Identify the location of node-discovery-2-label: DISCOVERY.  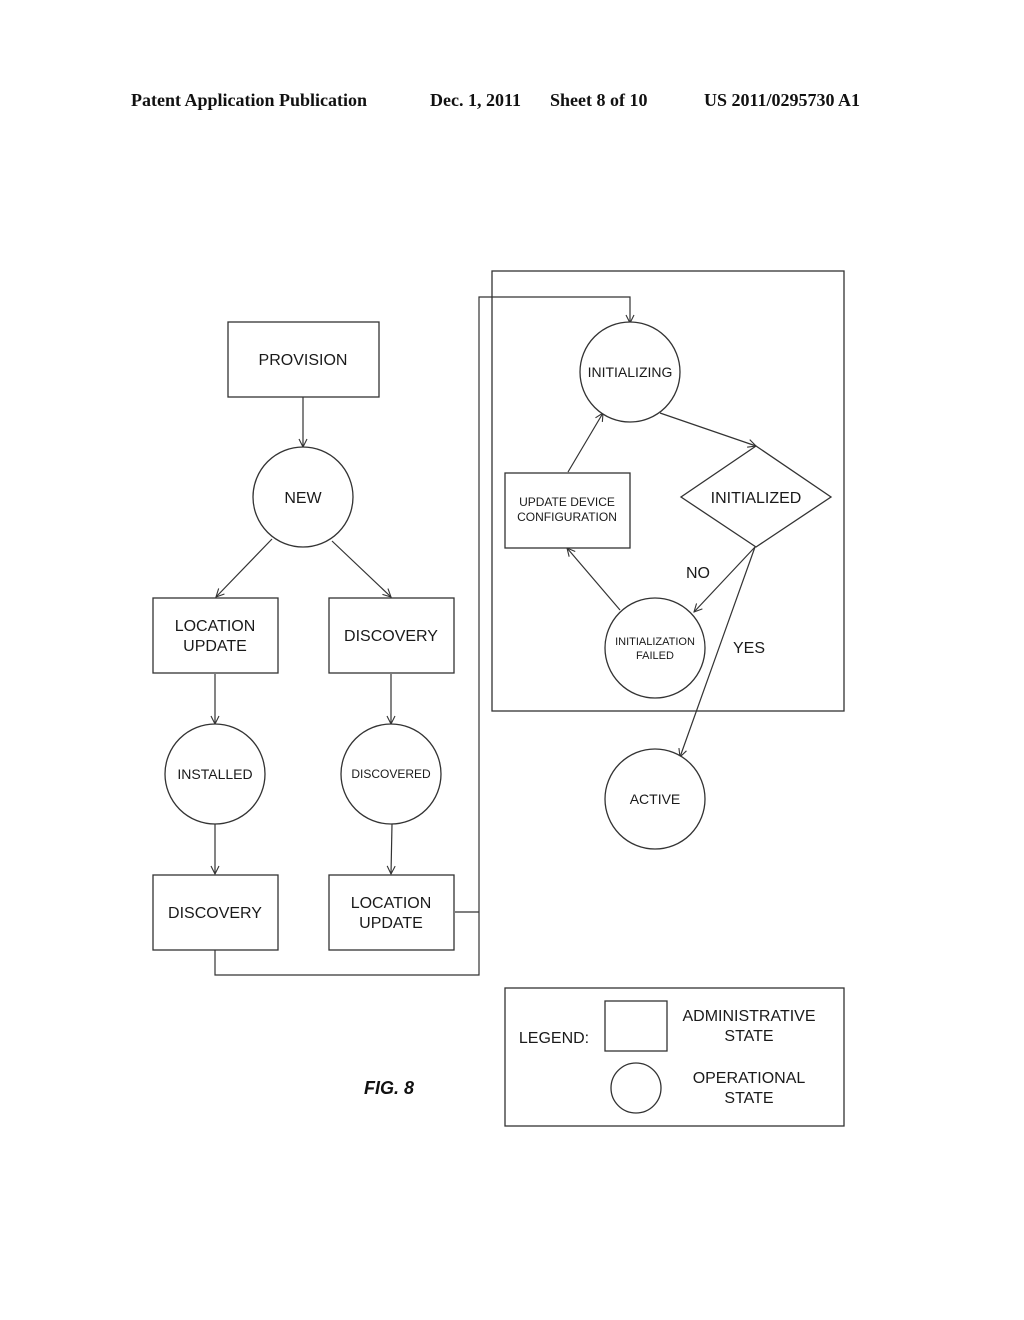
(215, 913).